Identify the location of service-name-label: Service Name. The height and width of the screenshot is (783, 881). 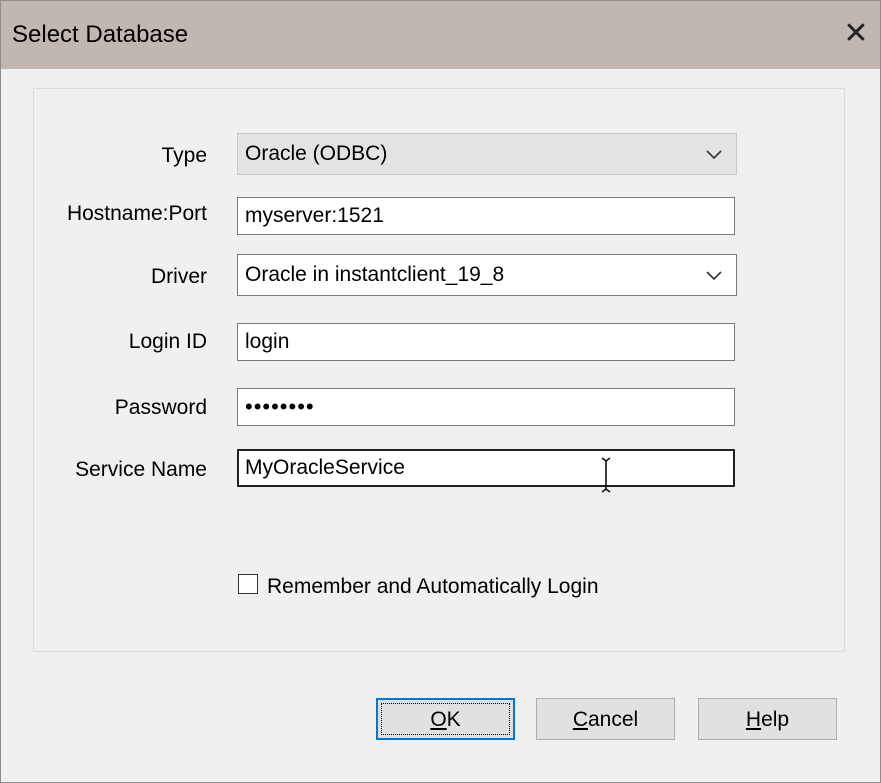
(141, 469).